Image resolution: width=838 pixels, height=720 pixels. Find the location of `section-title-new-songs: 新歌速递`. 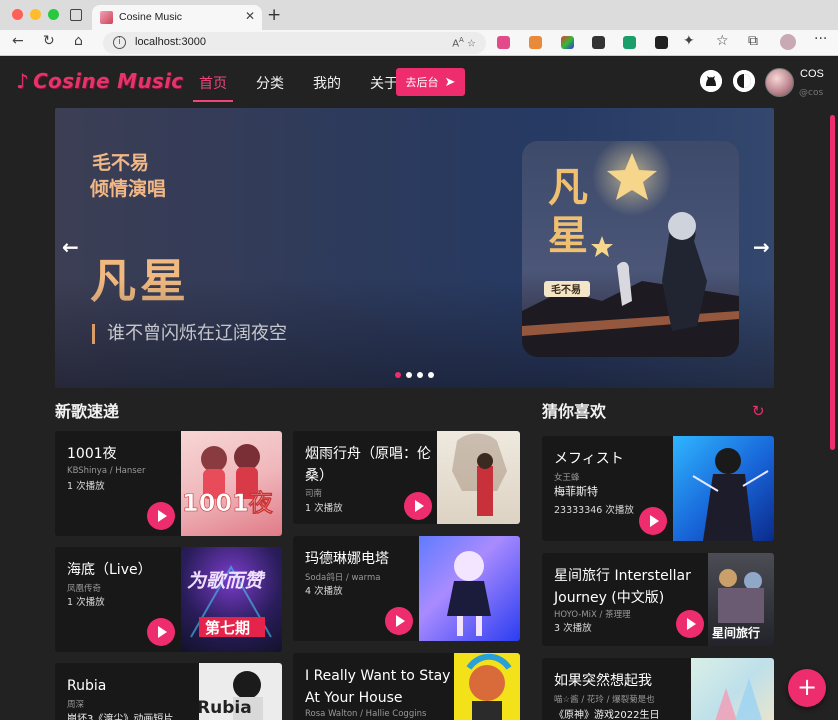

section-title-new-songs: 新歌速递 is located at coordinates (87, 411).